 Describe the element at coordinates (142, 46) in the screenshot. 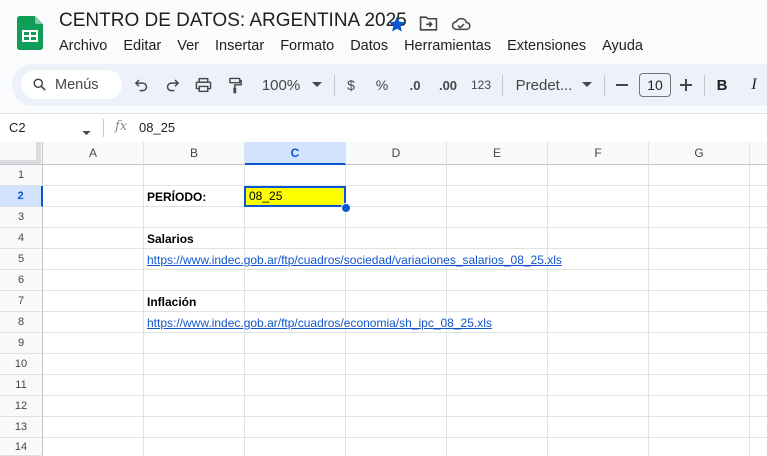

I see `menu-editar: Editar` at that location.